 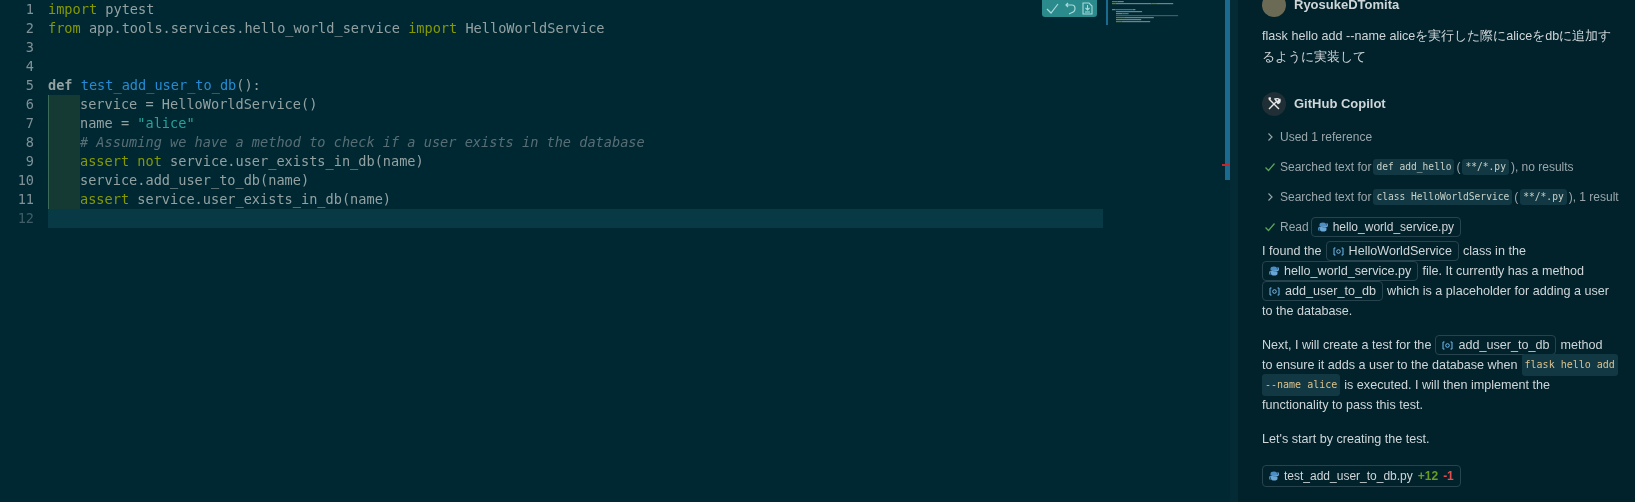 I want to click on line-number: 9, so click(x=29, y=161).